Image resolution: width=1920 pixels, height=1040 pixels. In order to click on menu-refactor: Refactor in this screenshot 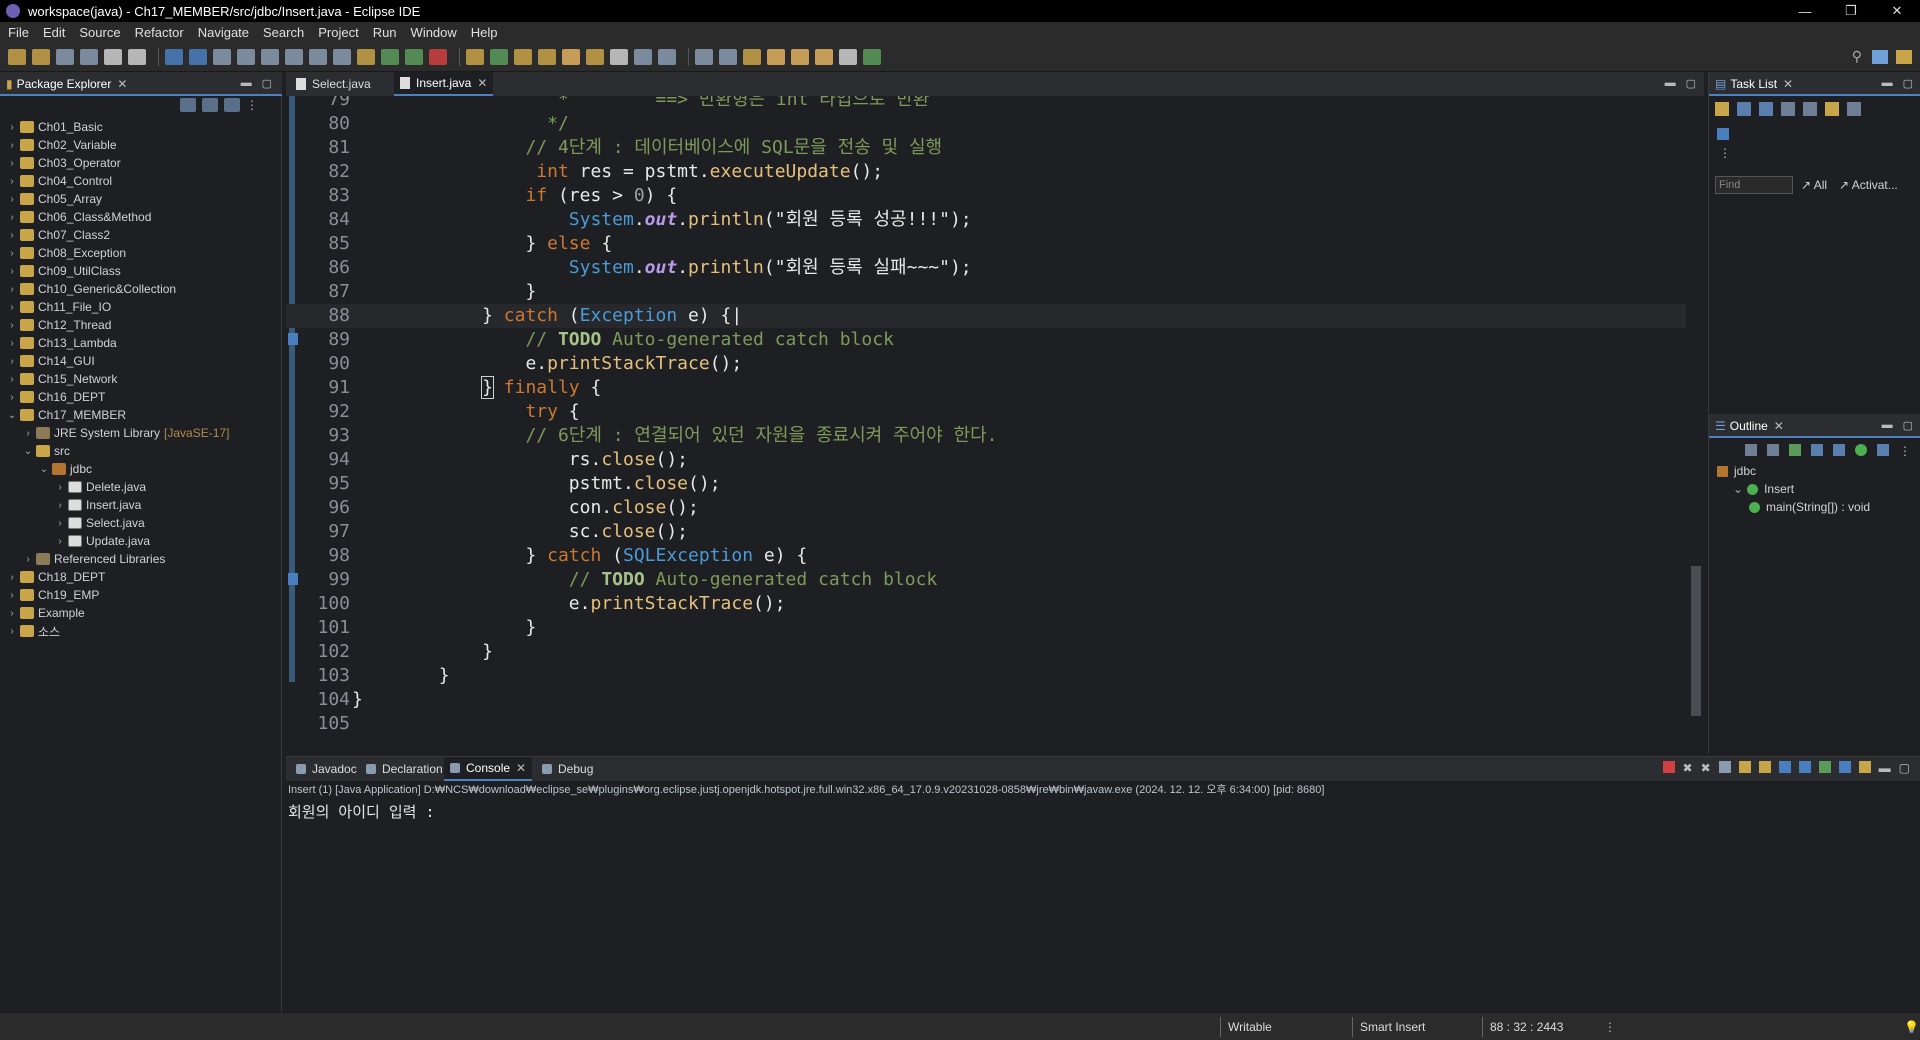, I will do `click(159, 32)`.